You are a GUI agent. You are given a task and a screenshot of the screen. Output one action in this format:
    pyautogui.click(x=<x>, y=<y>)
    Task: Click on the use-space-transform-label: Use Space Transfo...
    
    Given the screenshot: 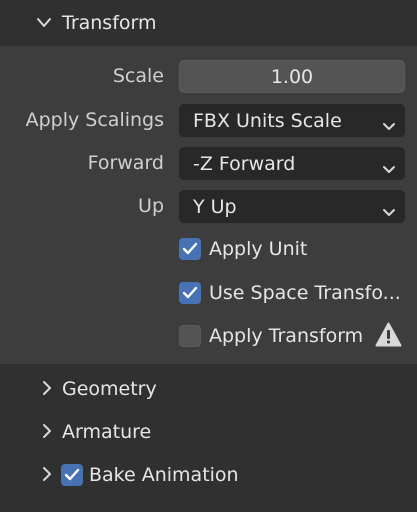 What is the action you would take?
    pyautogui.click(x=305, y=293)
    